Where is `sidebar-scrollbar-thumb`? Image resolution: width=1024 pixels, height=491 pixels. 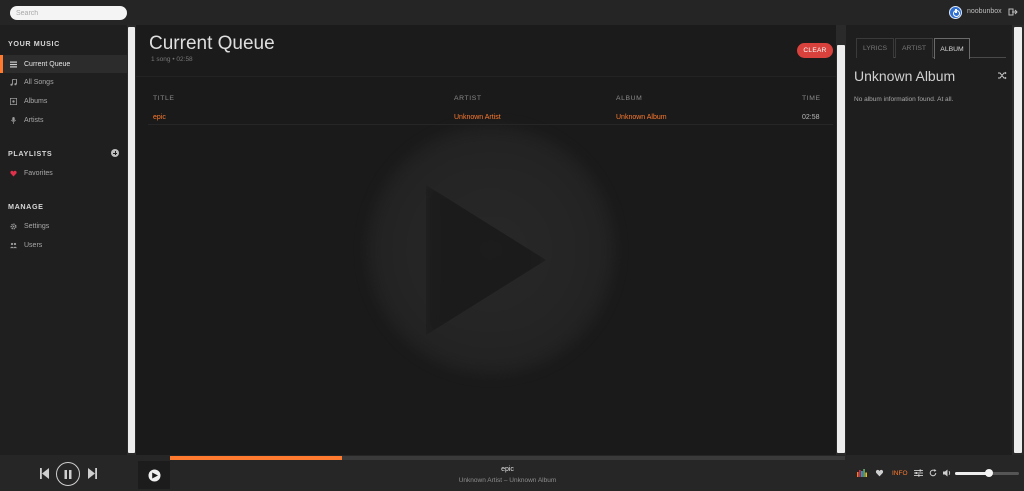
sidebar-scrollbar-thumb is located at coordinates (131, 240).